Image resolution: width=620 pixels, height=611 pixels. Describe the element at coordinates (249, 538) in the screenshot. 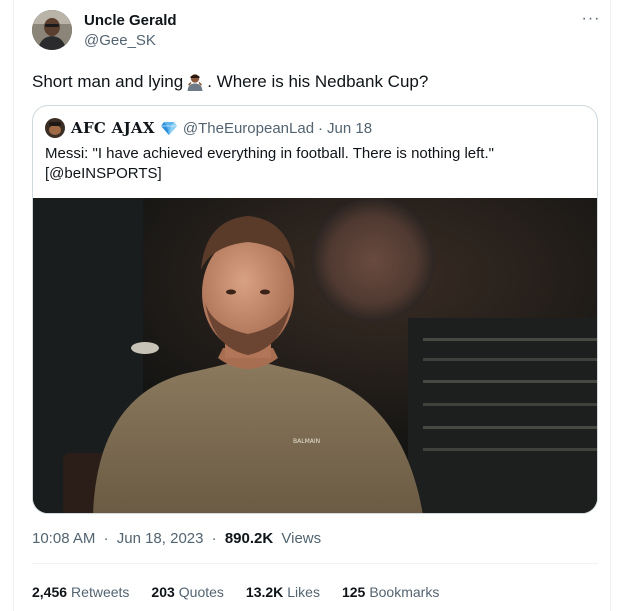

I see `views-count: 890.2K` at that location.